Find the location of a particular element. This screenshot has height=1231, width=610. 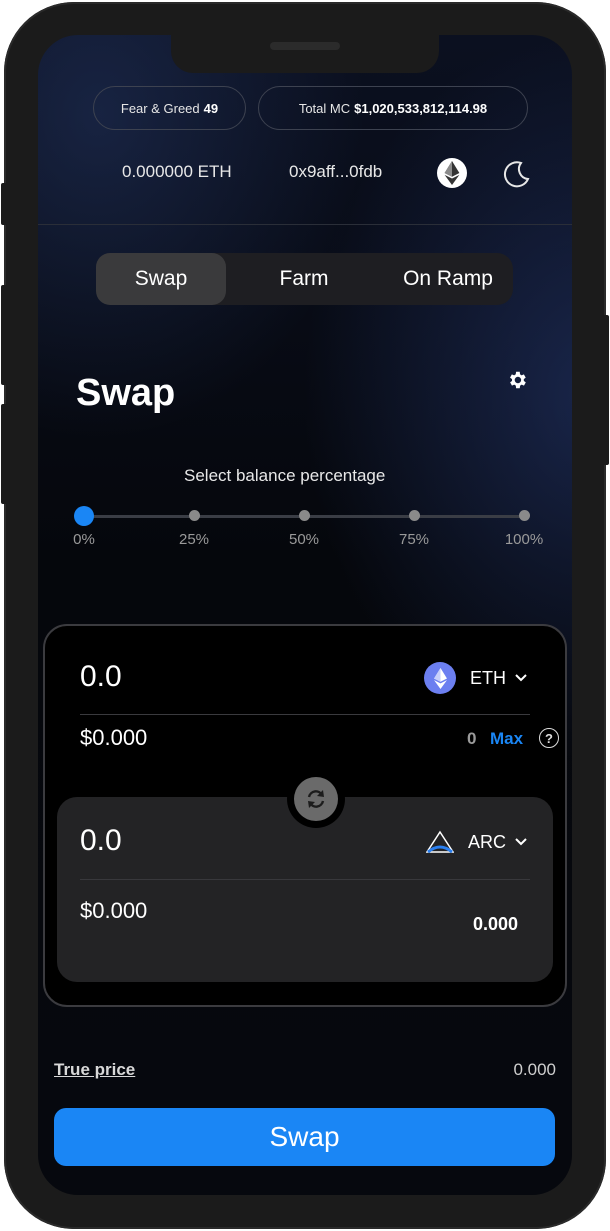

wallet-address: 0x9aff...0fdb is located at coordinates (335, 172).